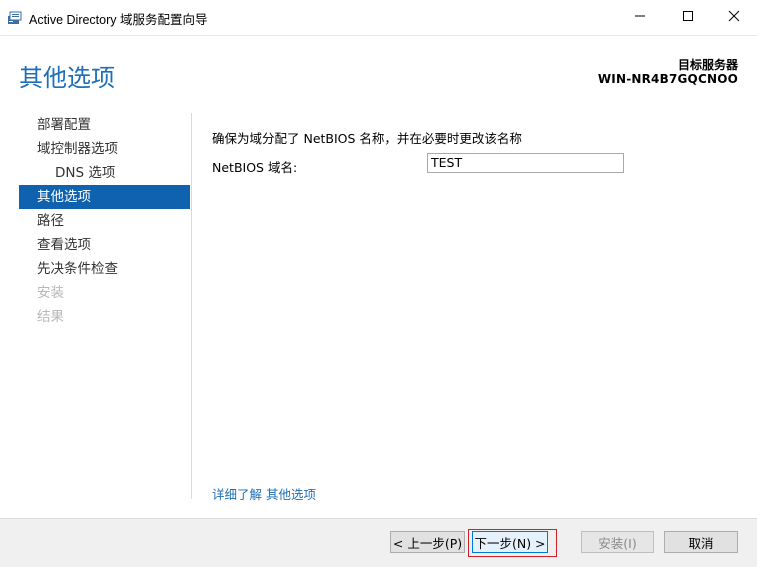  What do you see at coordinates (525, 163) in the screenshot?
I see `netbios-domain-field: TEST` at bounding box center [525, 163].